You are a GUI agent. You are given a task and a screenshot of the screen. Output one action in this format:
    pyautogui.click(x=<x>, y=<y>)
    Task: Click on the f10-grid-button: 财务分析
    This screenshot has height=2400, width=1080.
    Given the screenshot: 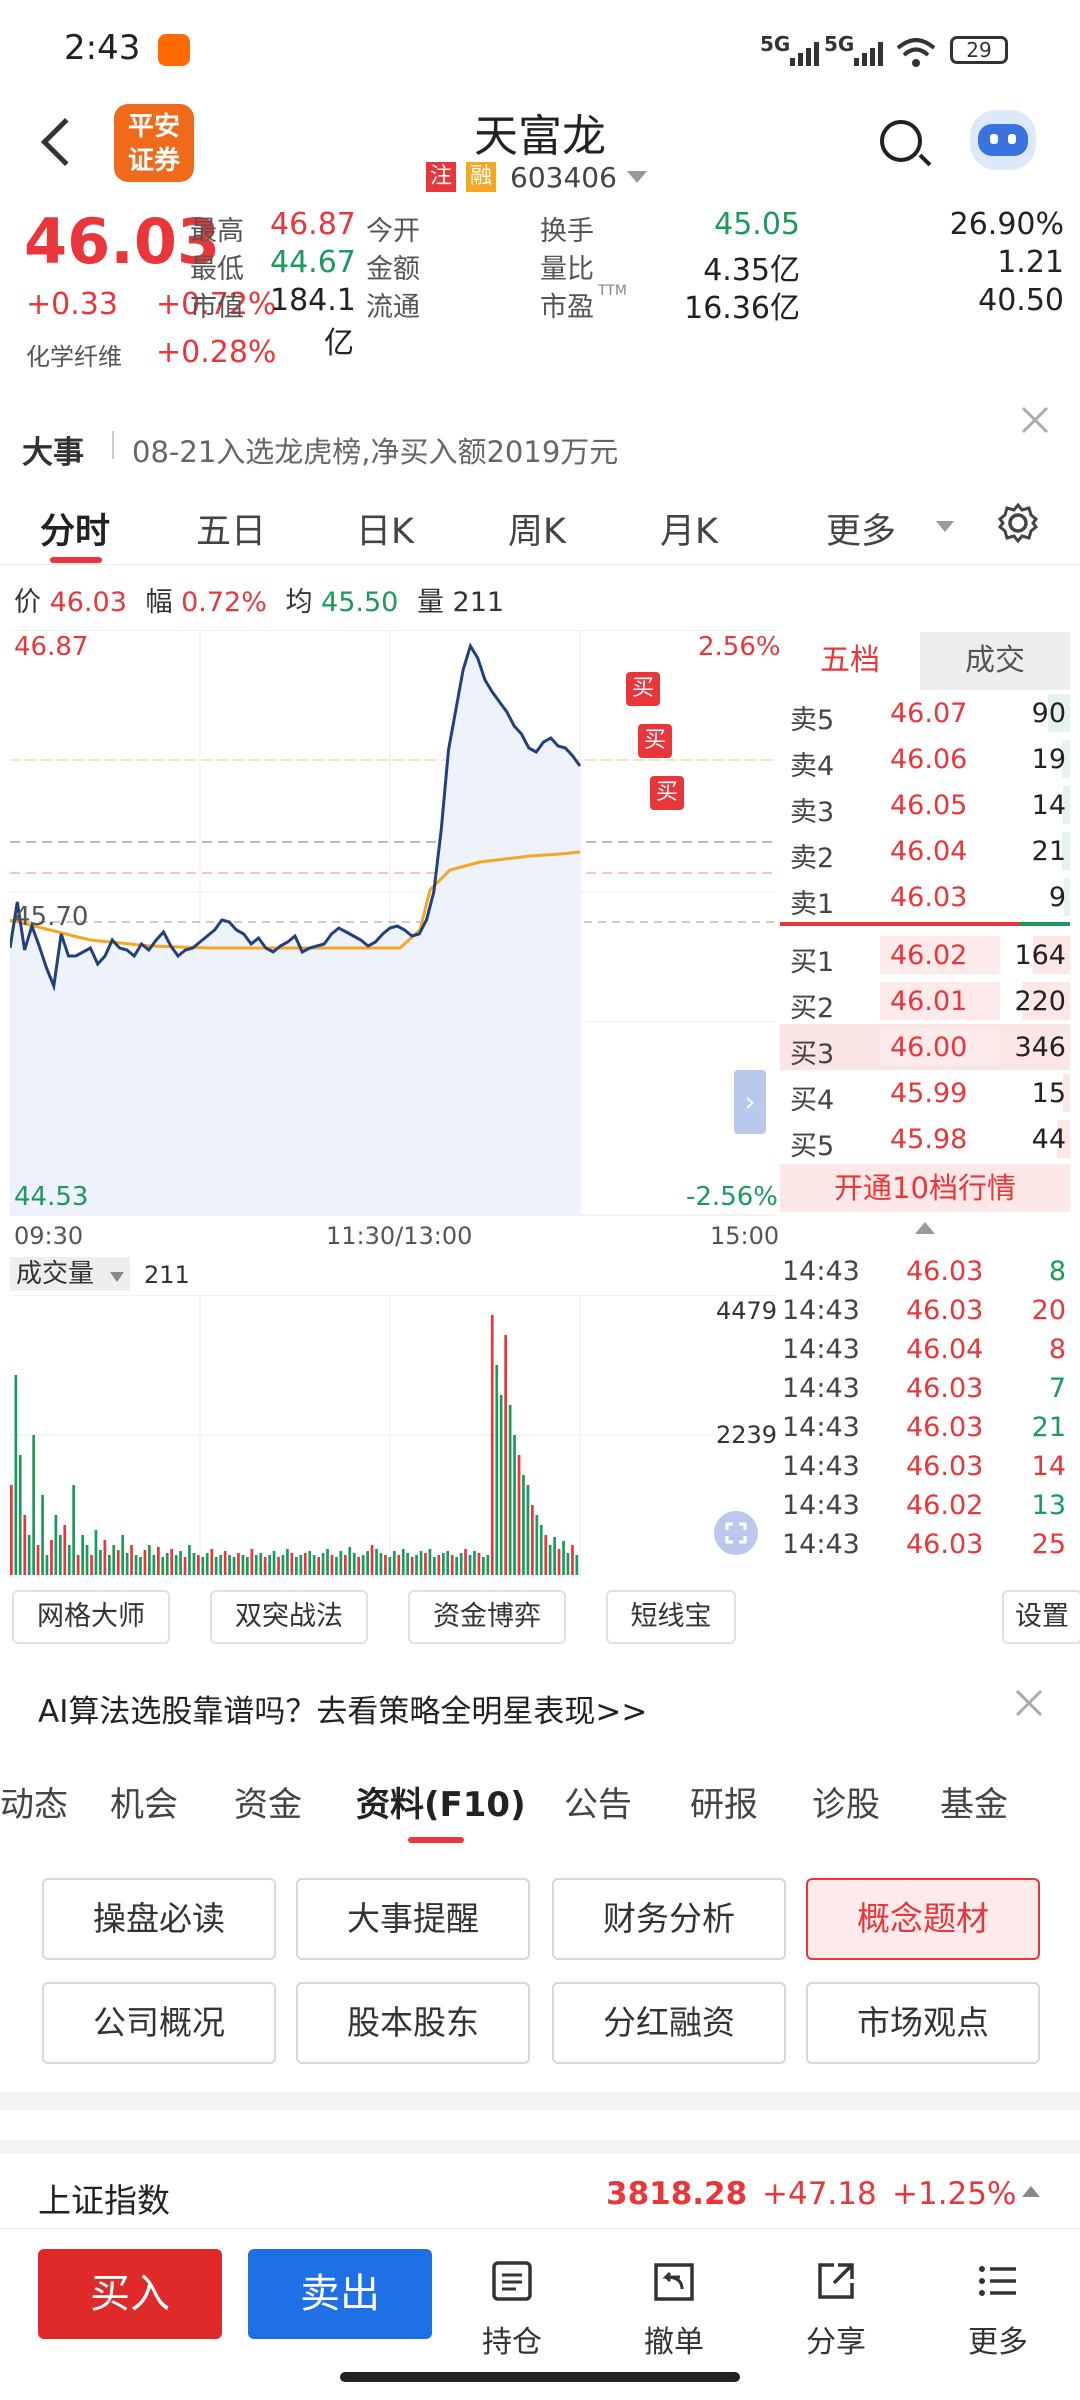 What is the action you would take?
    pyautogui.click(x=669, y=1919)
    